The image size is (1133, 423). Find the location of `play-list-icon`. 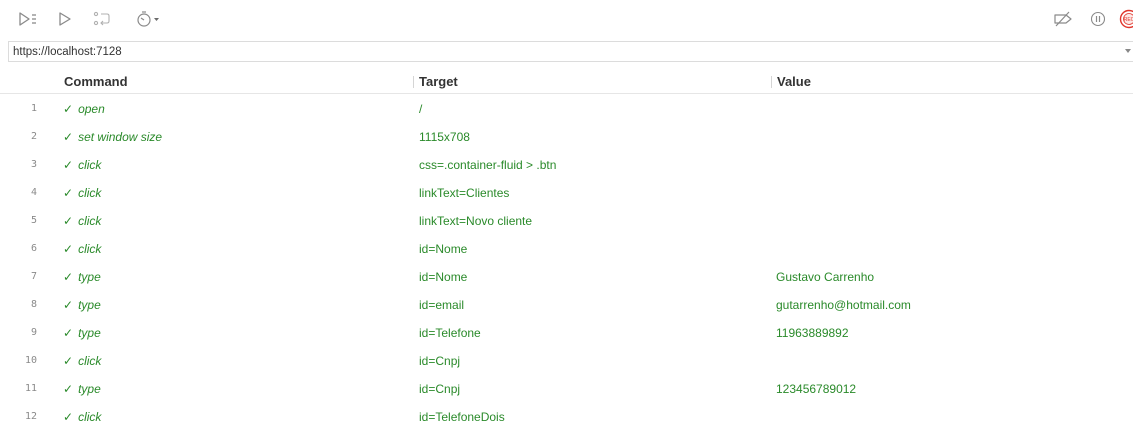

play-list-icon is located at coordinates (28, 19).